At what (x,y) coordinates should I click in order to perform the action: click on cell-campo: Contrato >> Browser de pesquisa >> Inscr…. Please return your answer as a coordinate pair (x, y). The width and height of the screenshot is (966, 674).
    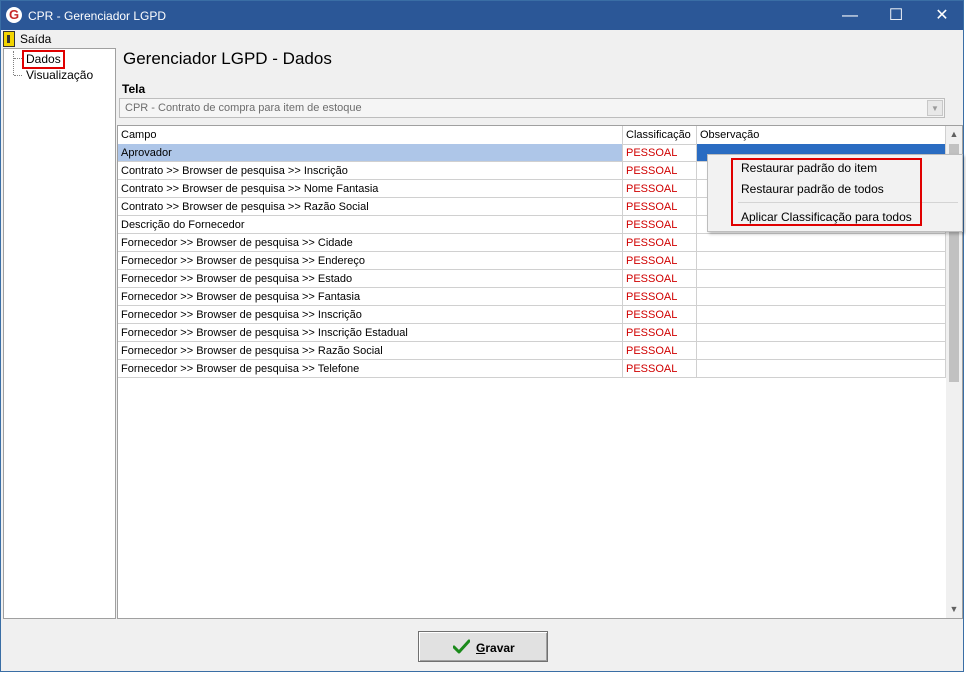
    Looking at the image, I should click on (370, 171).